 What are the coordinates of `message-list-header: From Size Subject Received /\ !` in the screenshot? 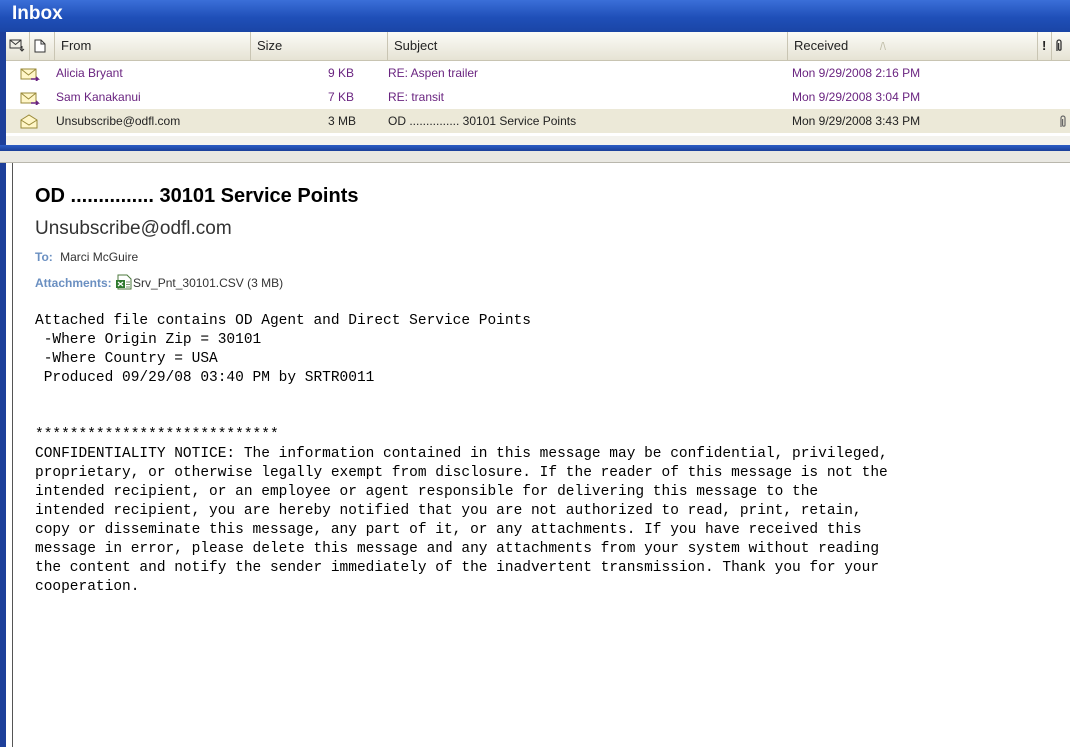 It's located at (538, 46).